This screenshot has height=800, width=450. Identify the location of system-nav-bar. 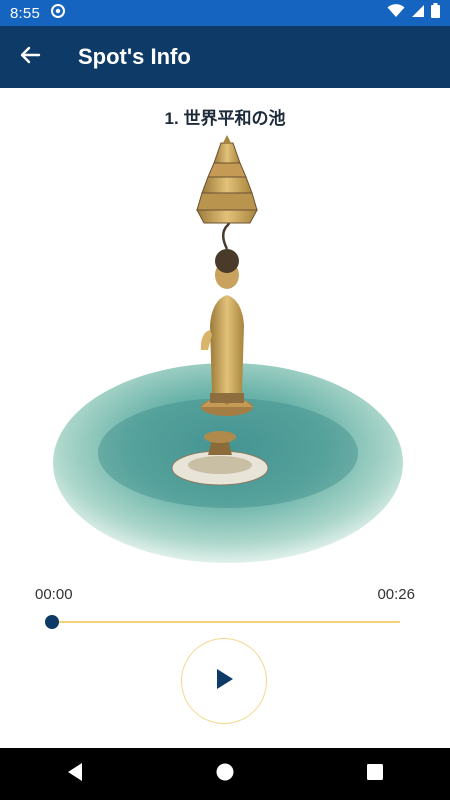
(225, 774).